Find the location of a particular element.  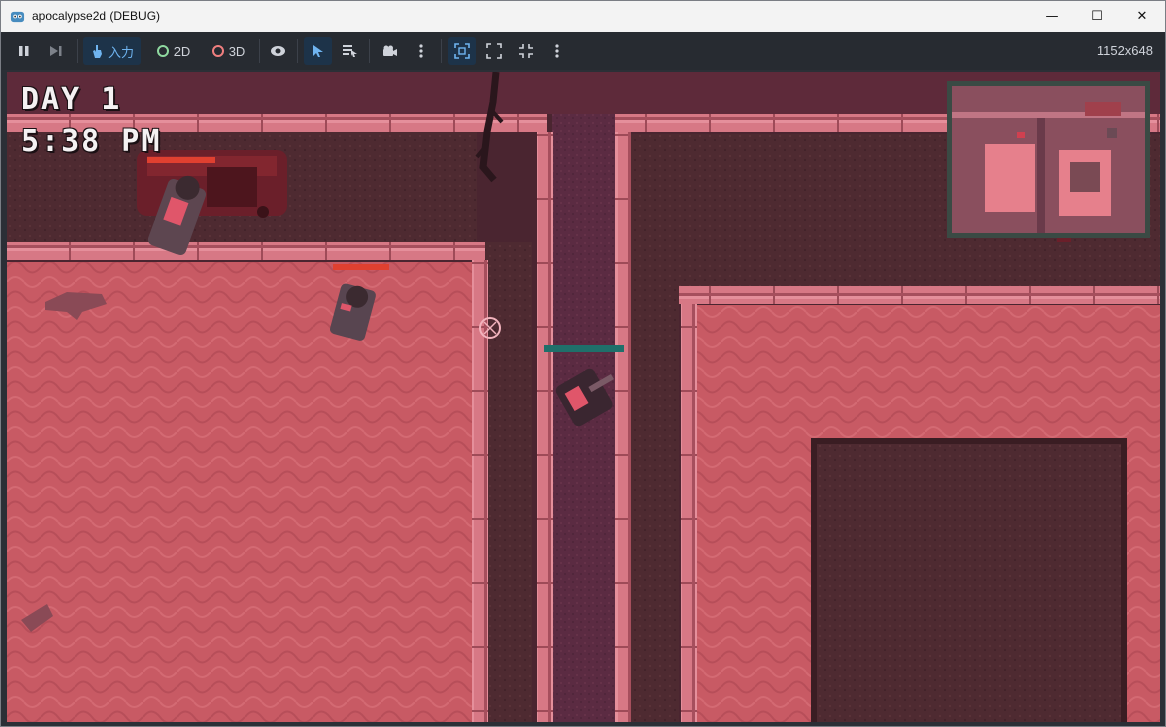

debug-toolbar: 入力 2D 3D 1152x648 is located at coordinates (583, 51).